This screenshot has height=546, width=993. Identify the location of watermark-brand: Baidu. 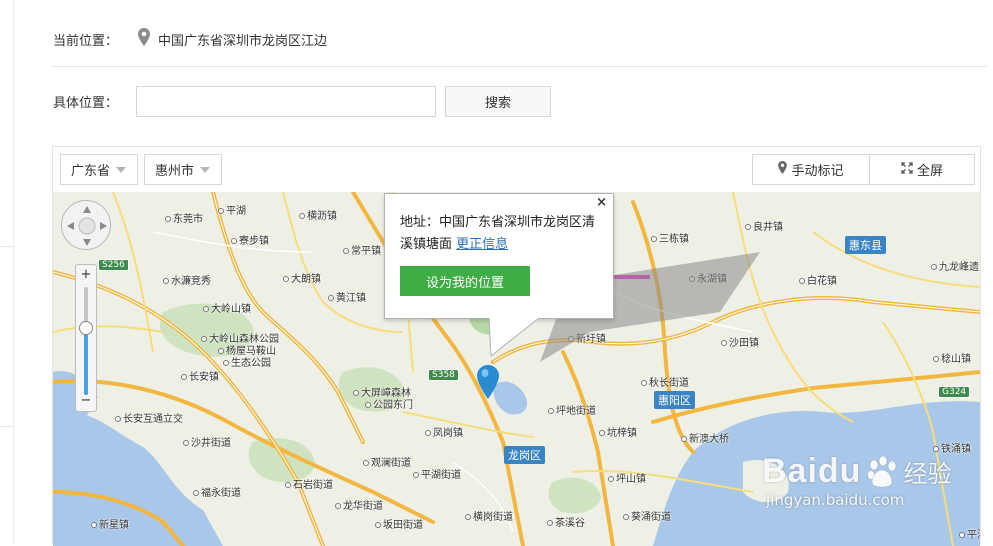
(812, 471).